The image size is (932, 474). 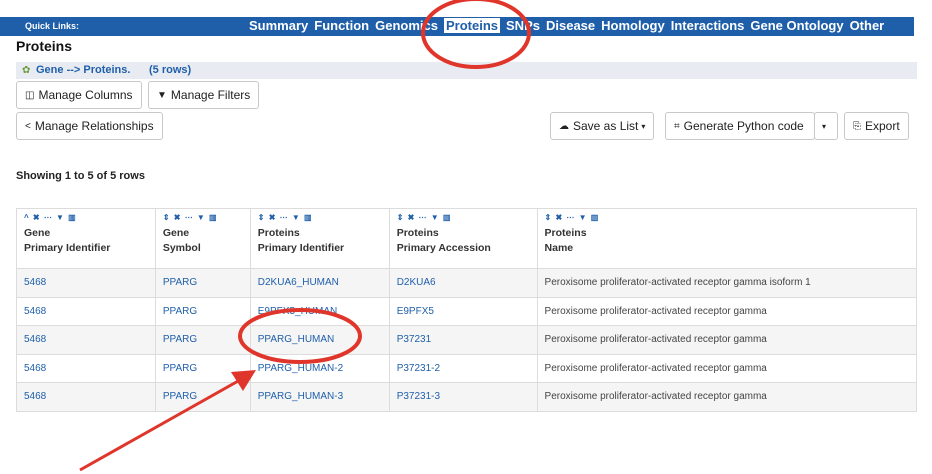 I want to click on generate-code-button: ⌗ Generate Python code, so click(x=740, y=126).